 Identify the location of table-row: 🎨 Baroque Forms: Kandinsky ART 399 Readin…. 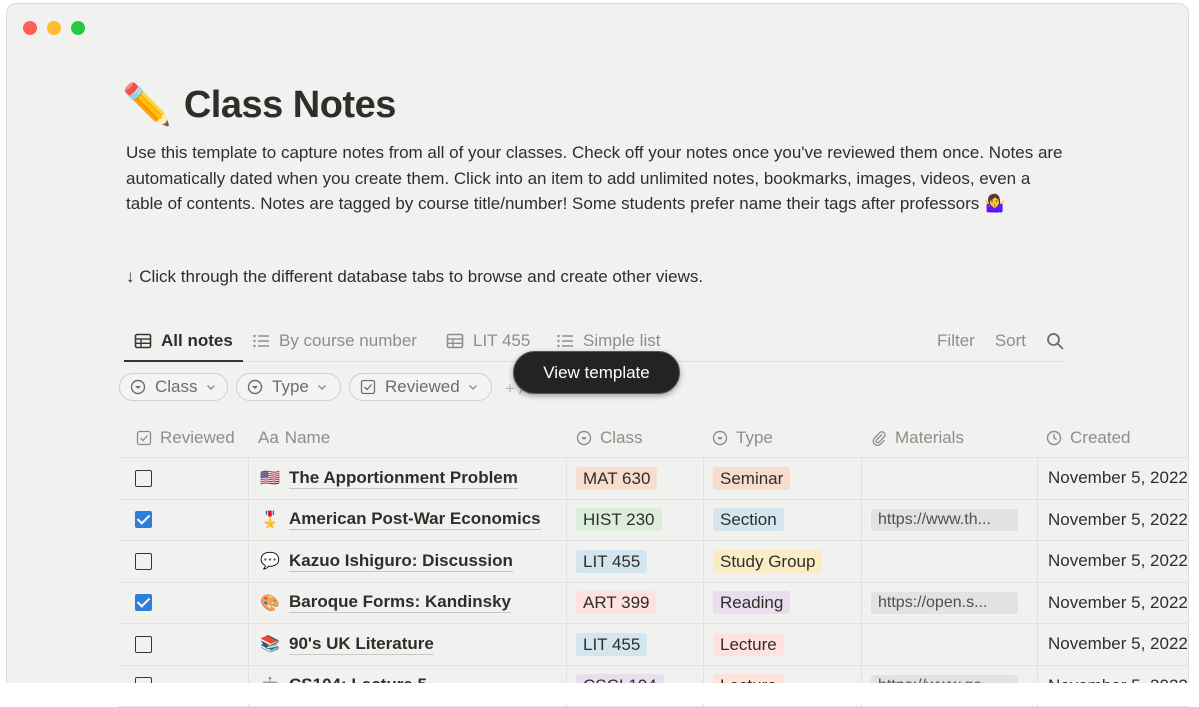
(653, 604).